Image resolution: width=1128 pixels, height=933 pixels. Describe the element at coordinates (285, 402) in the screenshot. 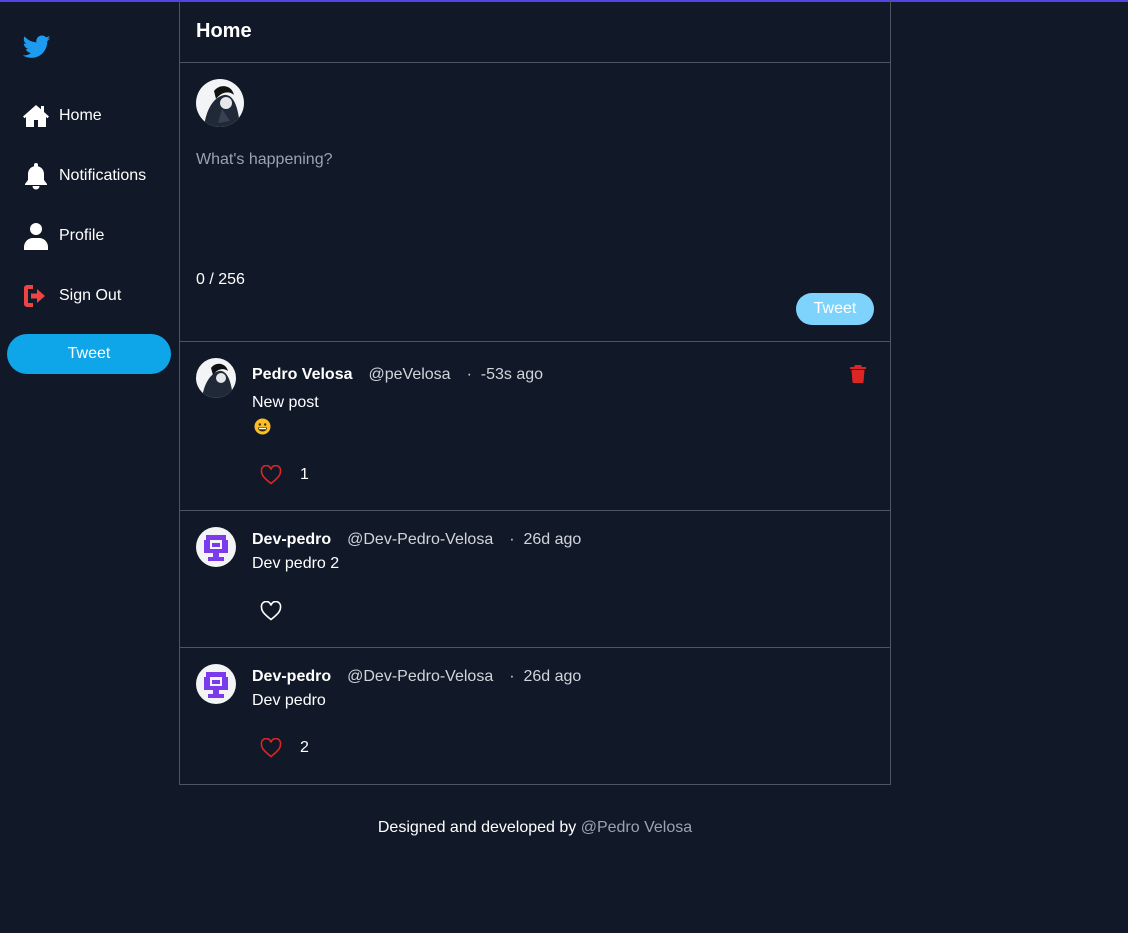

I see `tweet-text: New post` at that location.